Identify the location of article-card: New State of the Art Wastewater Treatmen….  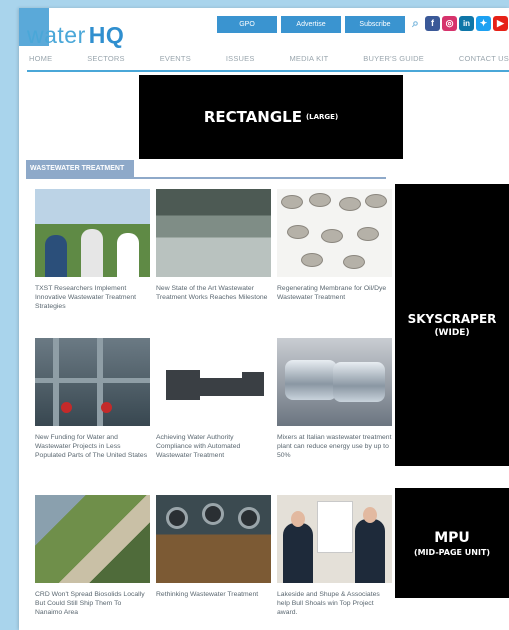
(213, 245).